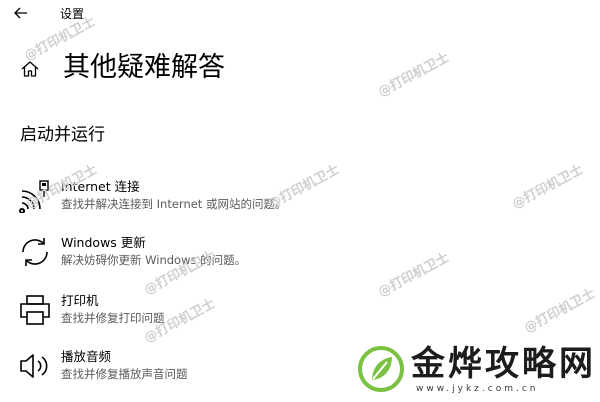 Image resolution: width=600 pixels, height=402 pixels. I want to click on troubleshooter-name: Windows 更新, so click(103, 242).